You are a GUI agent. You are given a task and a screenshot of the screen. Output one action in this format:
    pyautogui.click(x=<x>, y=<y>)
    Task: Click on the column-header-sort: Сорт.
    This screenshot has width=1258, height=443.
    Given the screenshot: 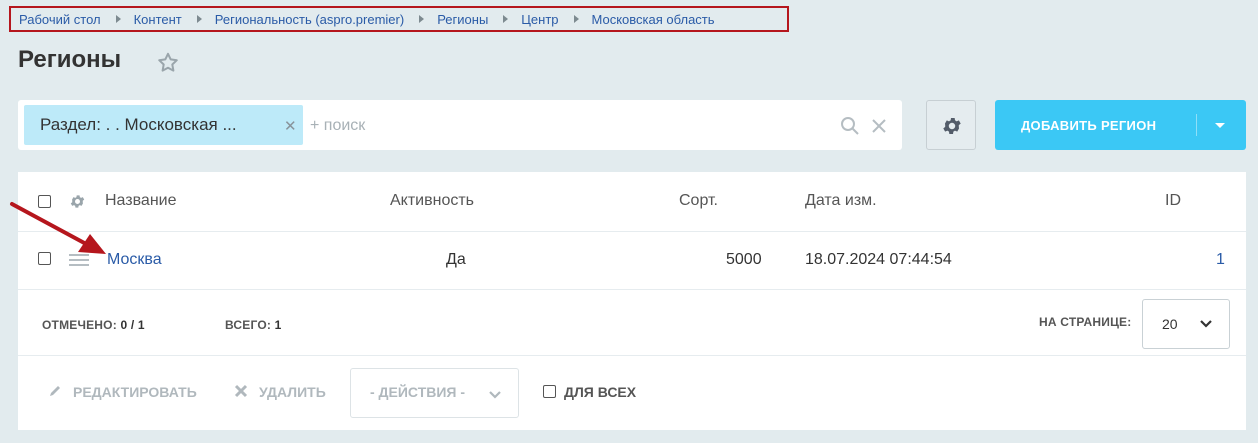 What is the action you would take?
    pyautogui.click(x=698, y=201)
    